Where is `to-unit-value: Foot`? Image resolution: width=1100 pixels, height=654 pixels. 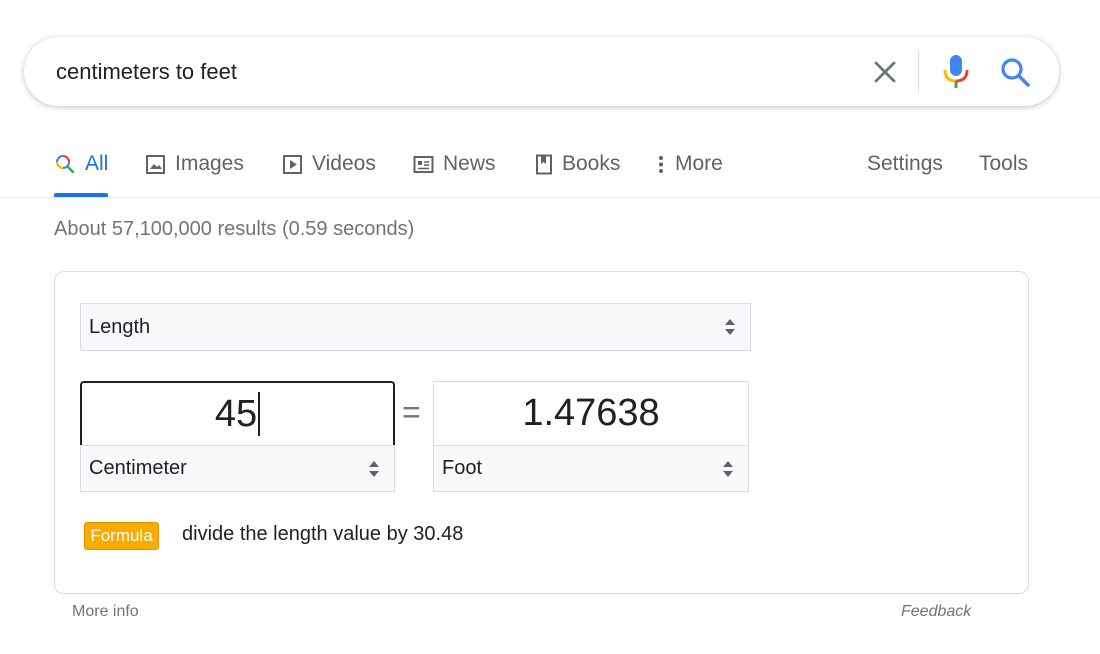 to-unit-value: Foot is located at coordinates (462, 468).